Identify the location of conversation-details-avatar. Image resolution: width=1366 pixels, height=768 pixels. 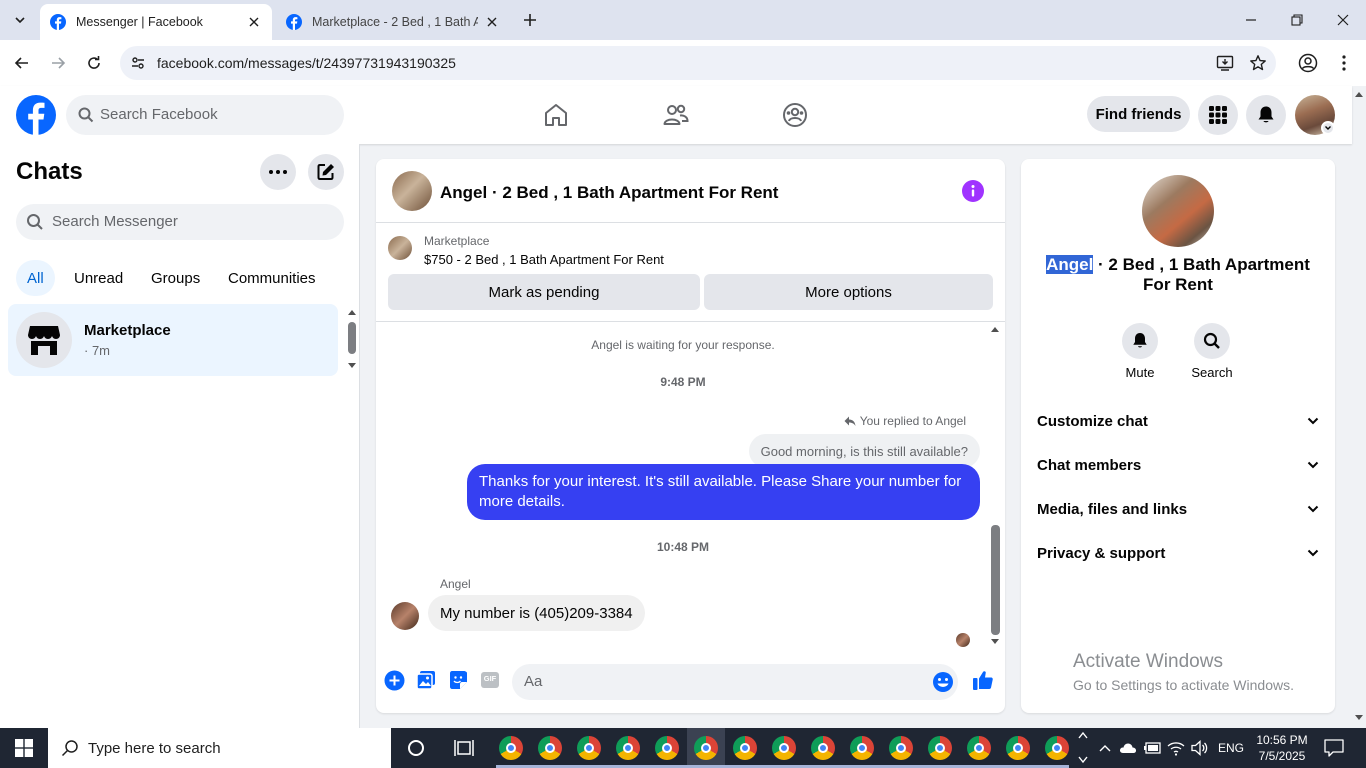
(1178, 211).